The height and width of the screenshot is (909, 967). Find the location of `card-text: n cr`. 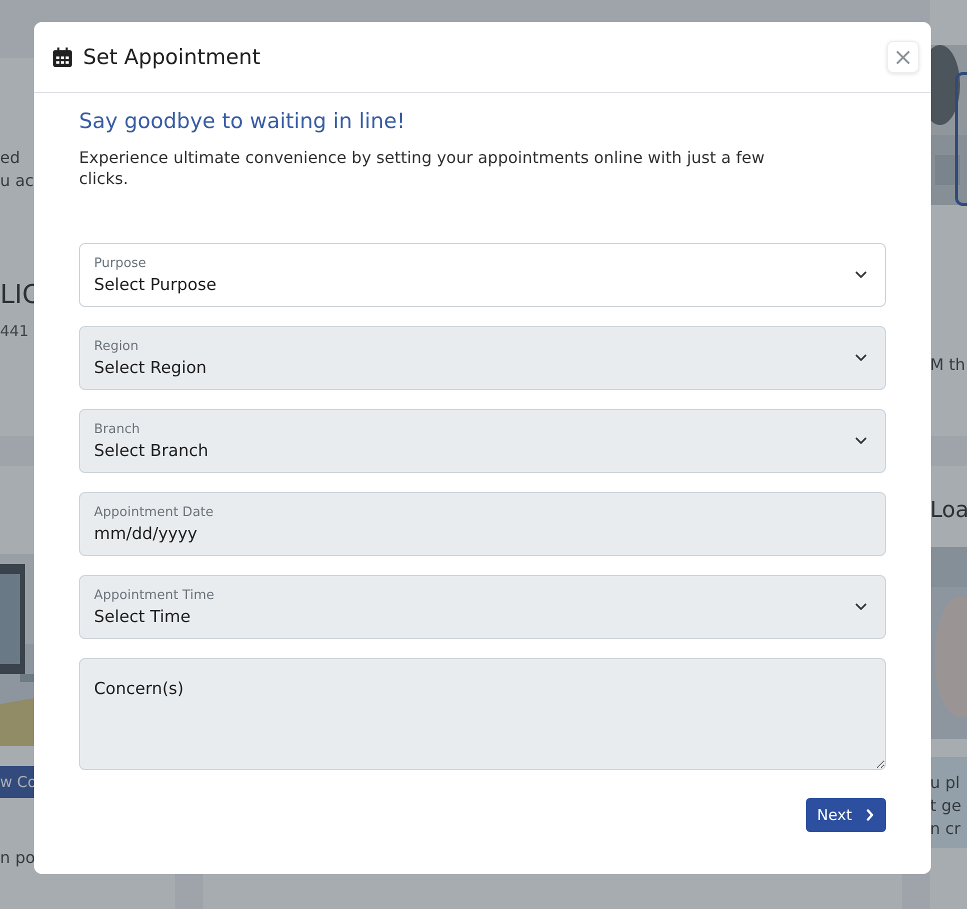

card-text: n cr is located at coordinates (945, 828).